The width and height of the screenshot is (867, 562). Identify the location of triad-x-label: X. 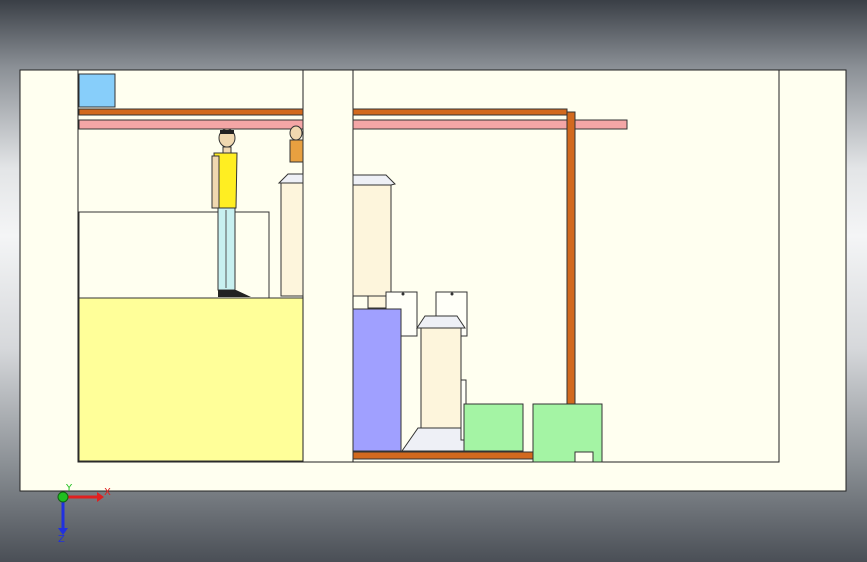
(107, 492).